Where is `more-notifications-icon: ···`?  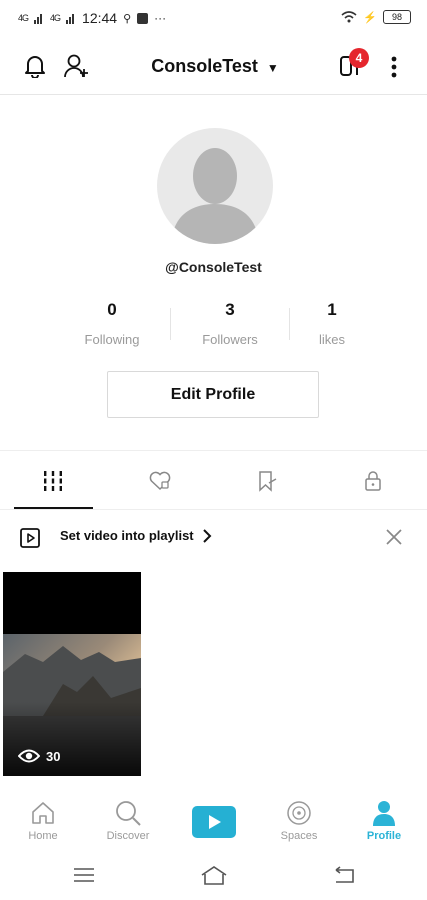
more-notifications-icon: ··· is located at coordinates (160, 18).